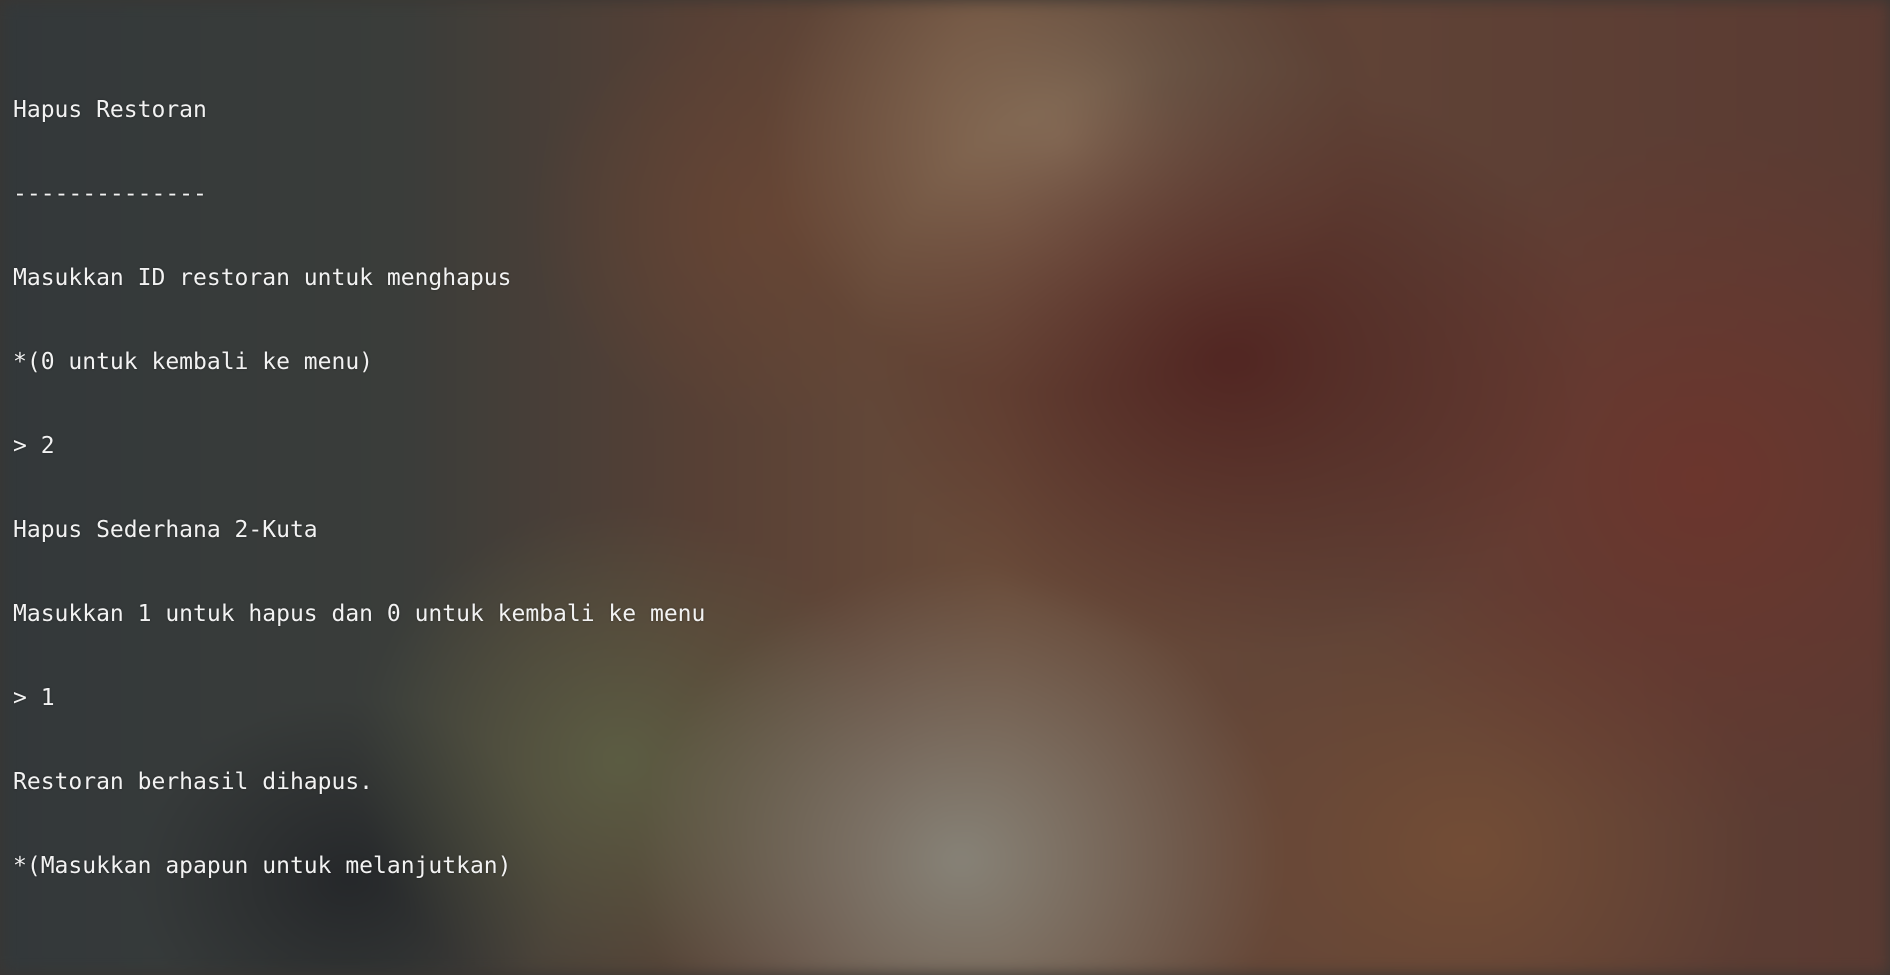  I want to click on prompt-press-any-key: *(Masukkan apapun untuk melanjutkan), so click(943, 866).